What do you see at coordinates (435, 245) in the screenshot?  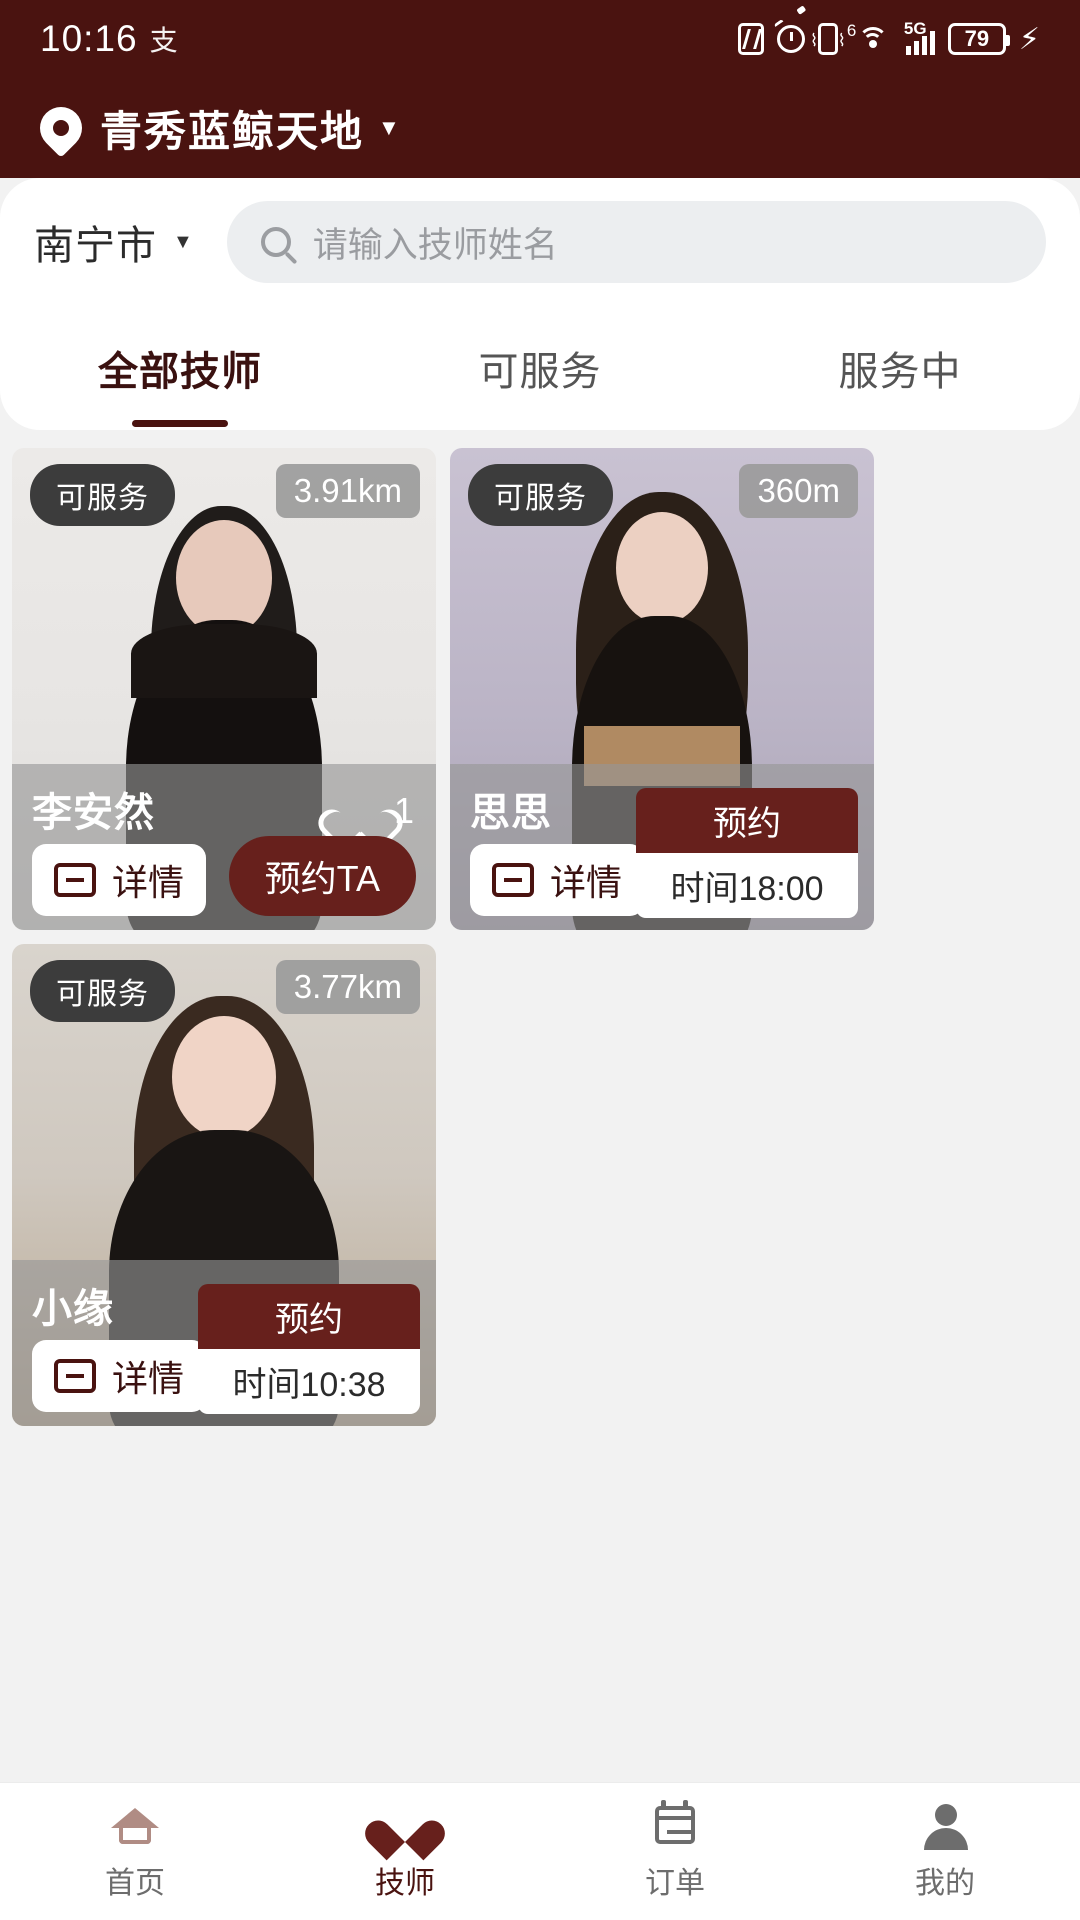 I see `search-placeholder: 请输入技师姓名` at bounding box center [435, 245].